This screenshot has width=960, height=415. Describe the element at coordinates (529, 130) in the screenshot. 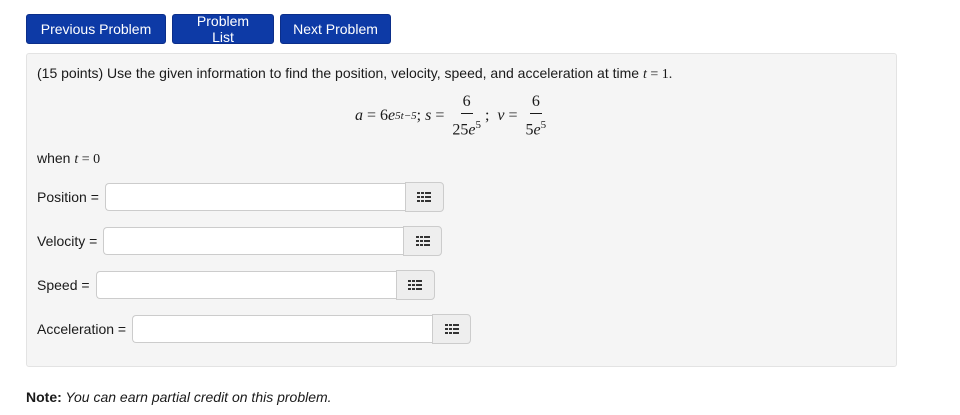

I see `velocity-denominator-coefficient: 5` at that location.